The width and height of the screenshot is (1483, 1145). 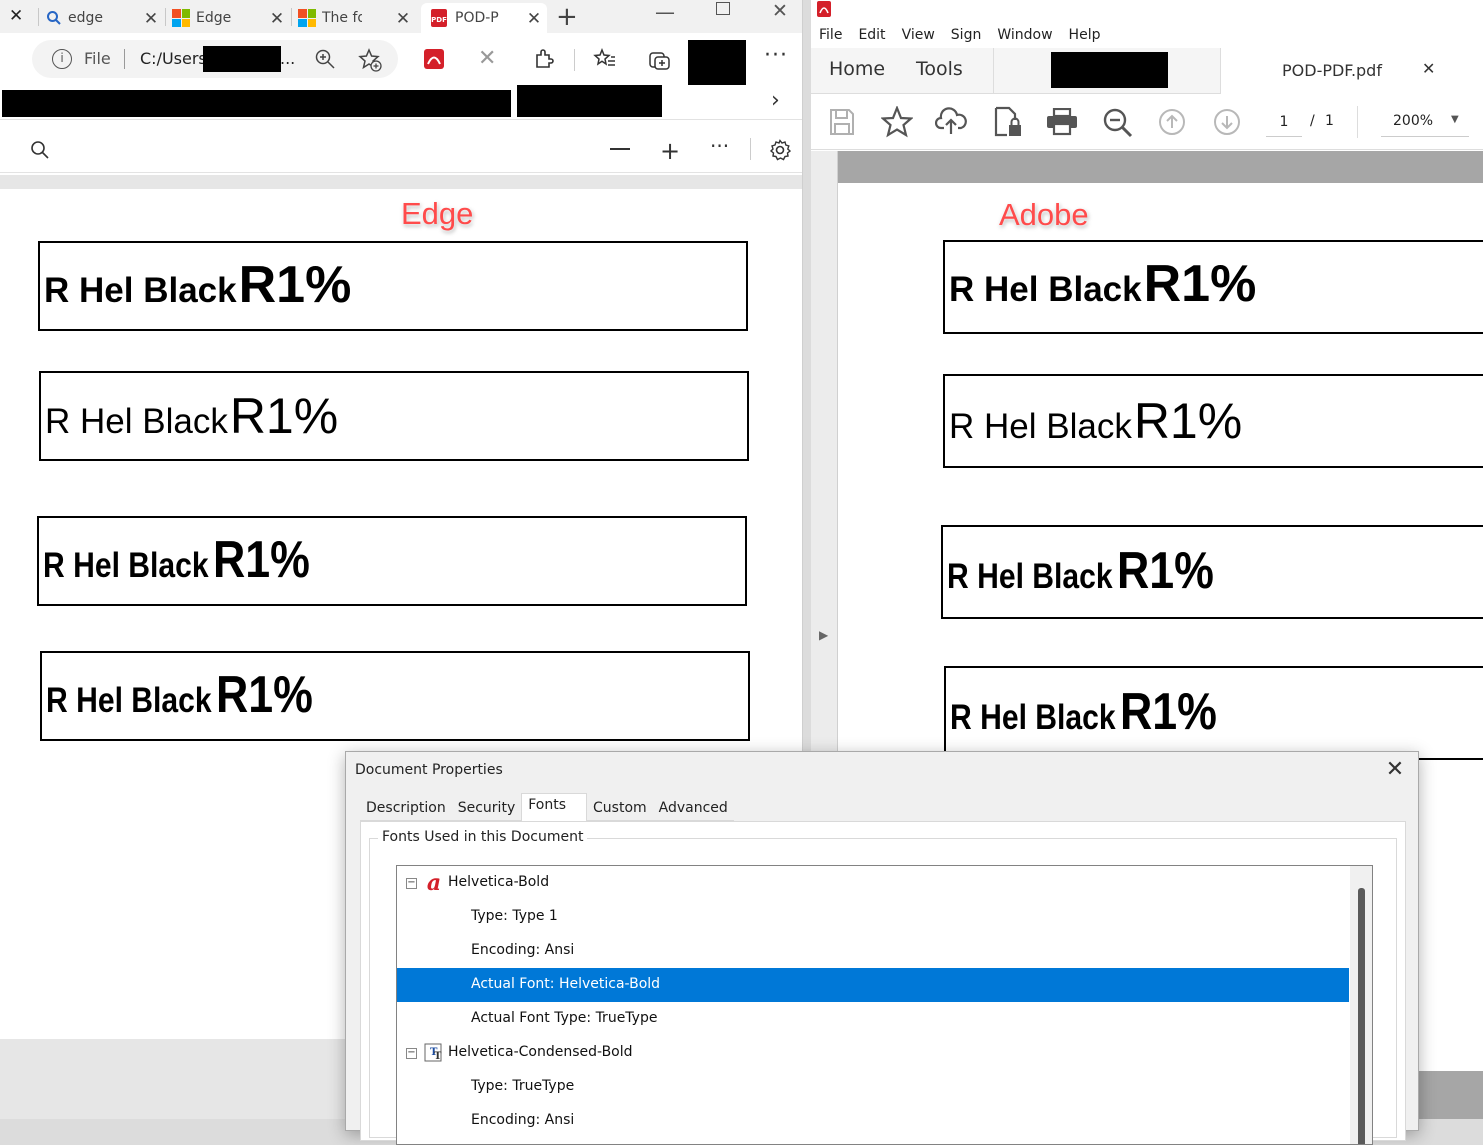 What do you see at coordinates (1008, 122) in the screenshot?
I see `protect-document-icon` at bounding box center [1008, 122].